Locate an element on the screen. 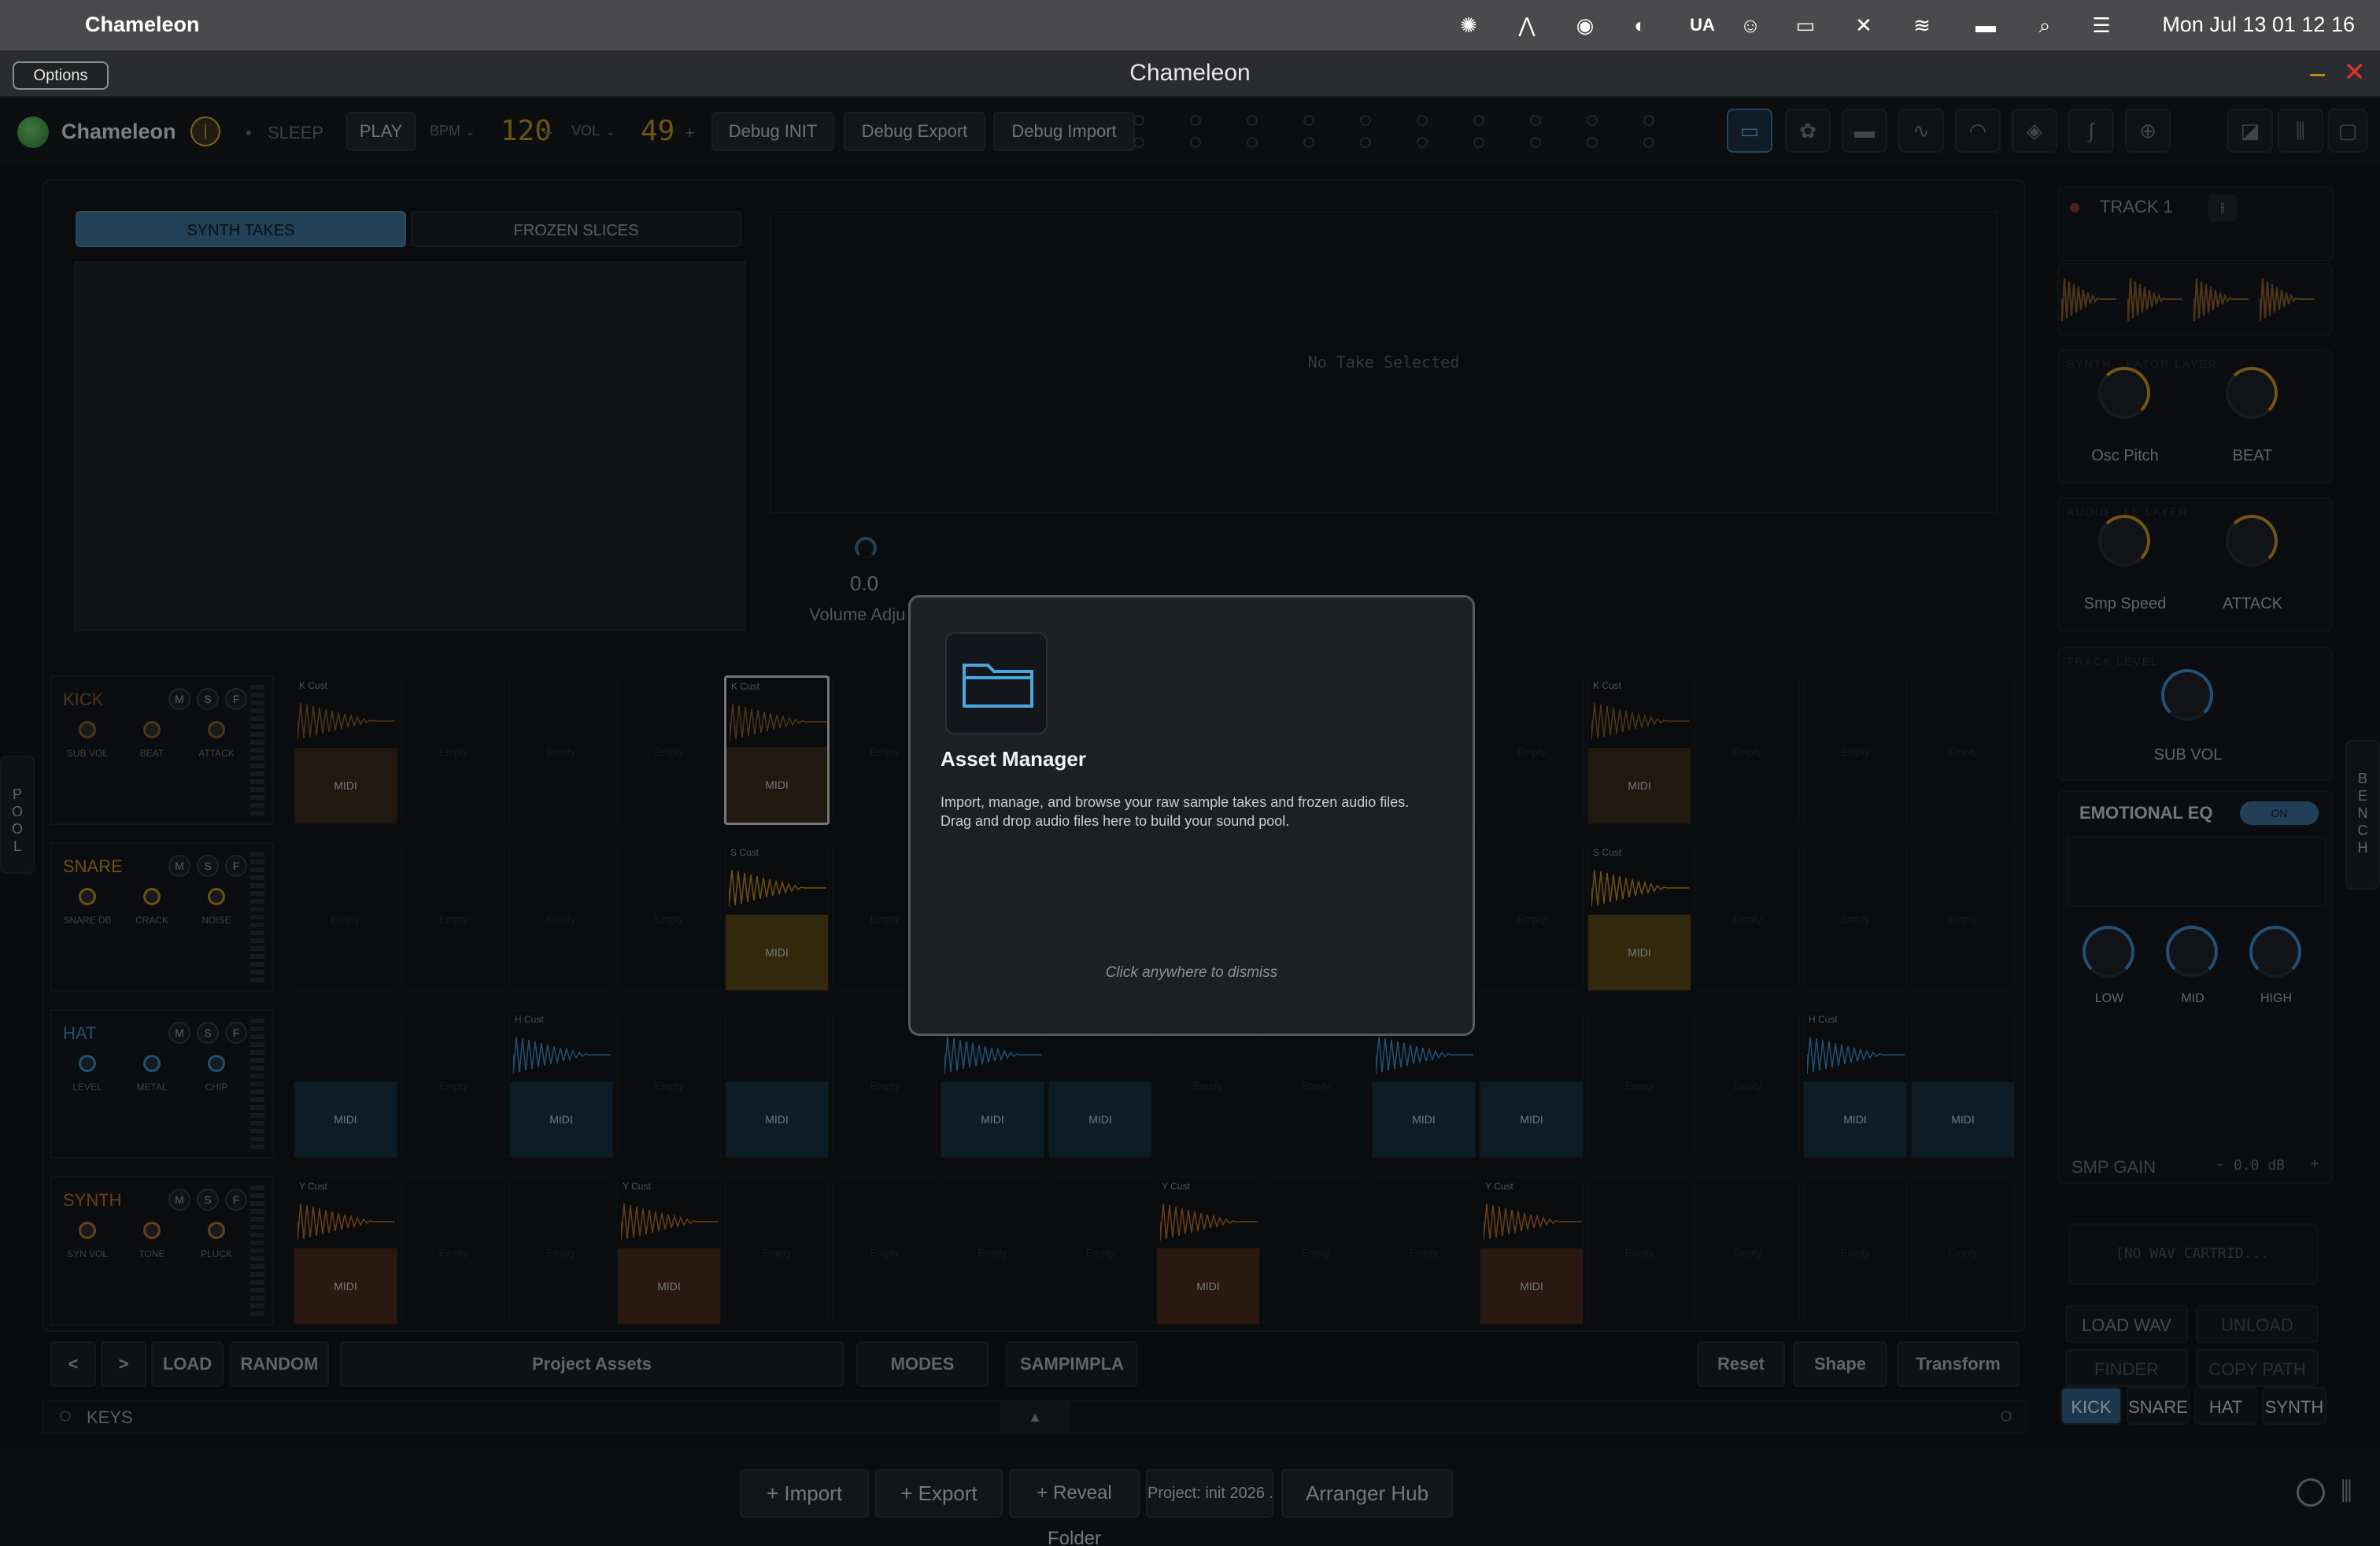 Image resolution: width=2380 pixels, height=1546 pixels. menubar-clock: Mon Jul 13 01 12 16 is located at coordinates (2258, 25).